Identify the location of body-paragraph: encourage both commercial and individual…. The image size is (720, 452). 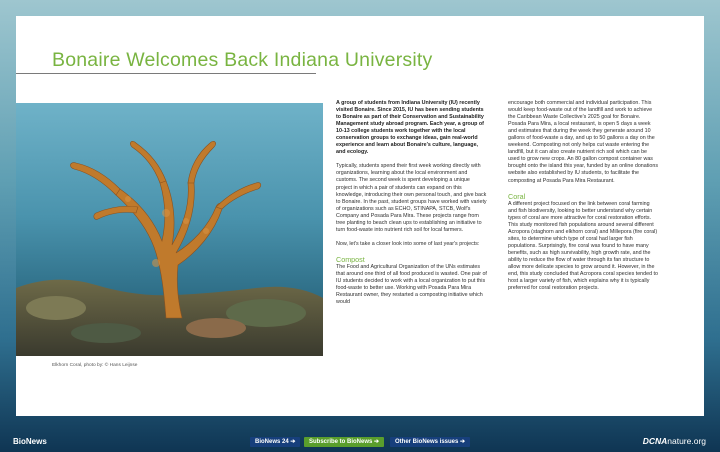
(583, 142).